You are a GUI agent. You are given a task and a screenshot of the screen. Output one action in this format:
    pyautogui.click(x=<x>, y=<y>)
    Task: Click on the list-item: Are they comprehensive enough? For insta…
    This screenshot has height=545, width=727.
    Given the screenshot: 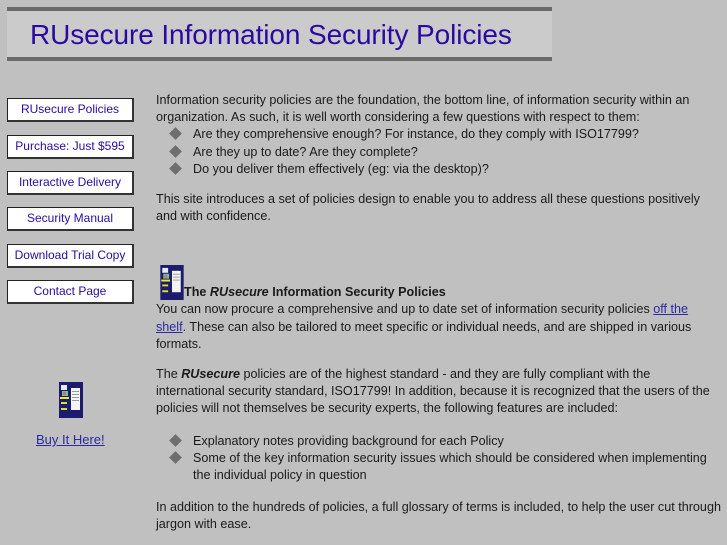 What is the action you would take?
    pyautogui.click(x=438, y=134)
    